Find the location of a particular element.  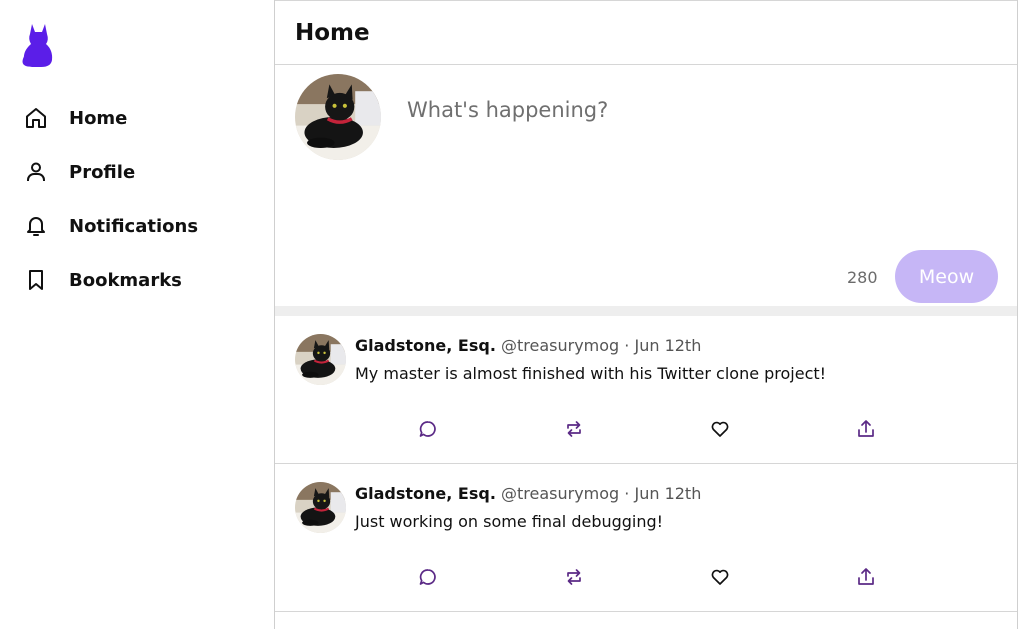

sidebar-item-profile: Profile is located at coordinates (79, 172).